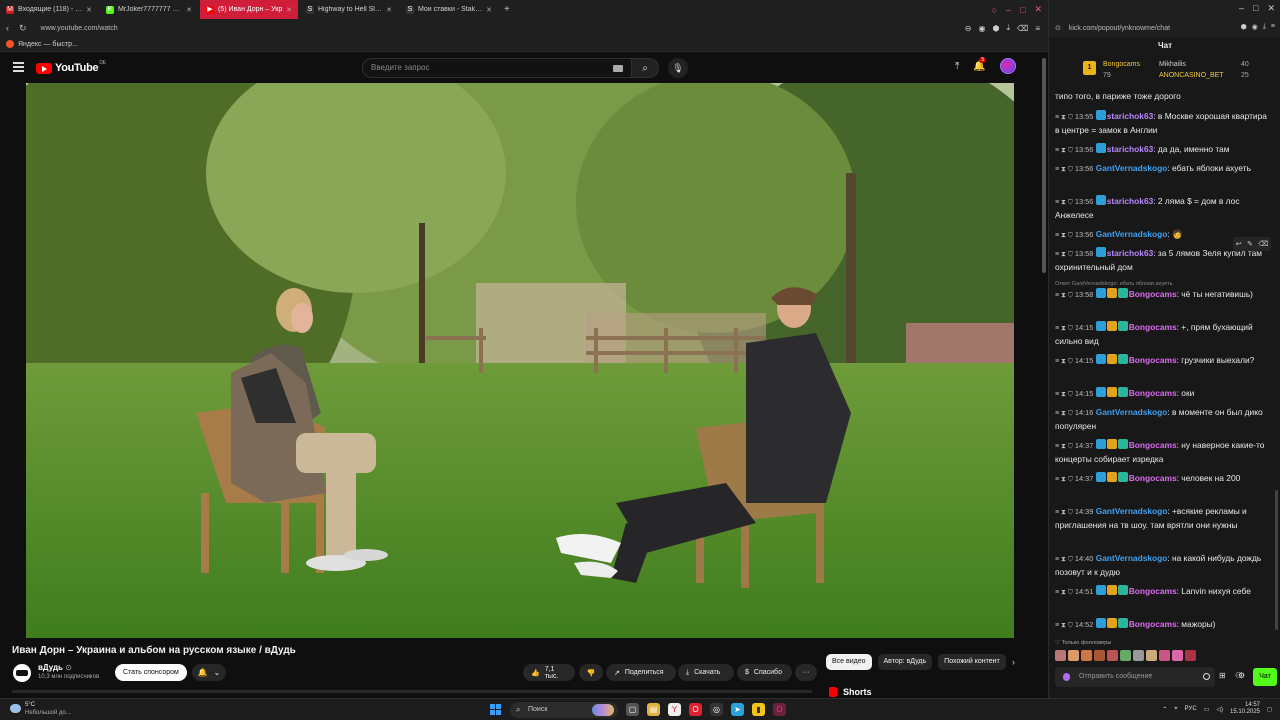 The height and width of the screenshot is (720, 1280). Describe the element at coordinates (23, 28) in the screenshot. I see `reload-icon: ↻` at that location.